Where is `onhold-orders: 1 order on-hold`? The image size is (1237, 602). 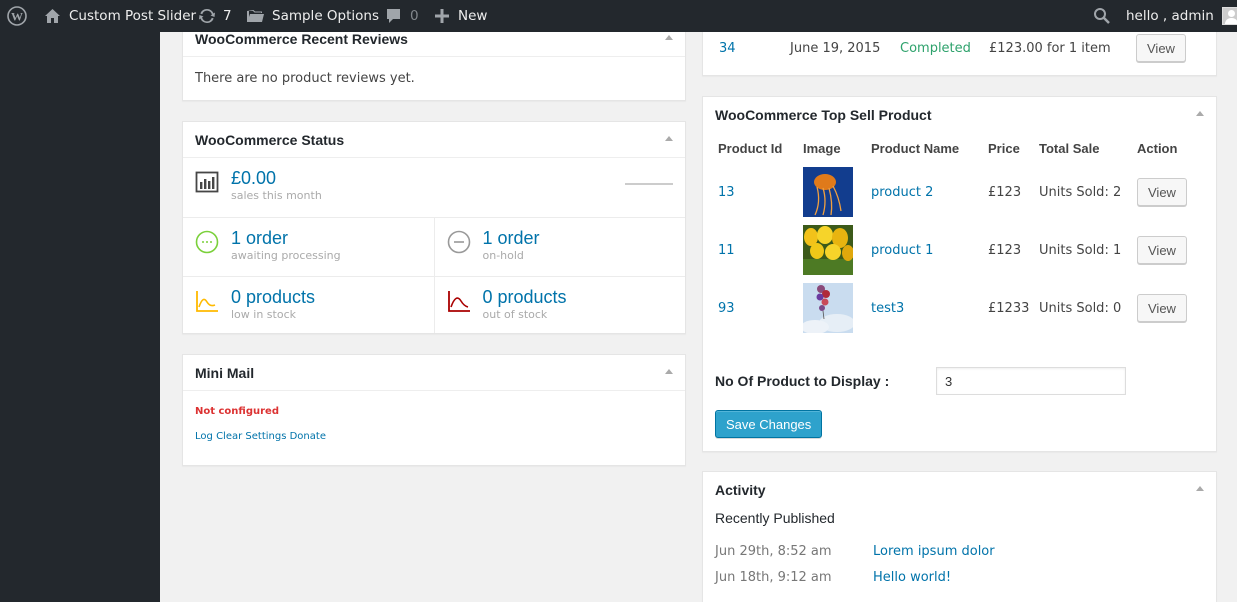 onhold-orders: 1 order on-hold is located at coordinates (559, 247).